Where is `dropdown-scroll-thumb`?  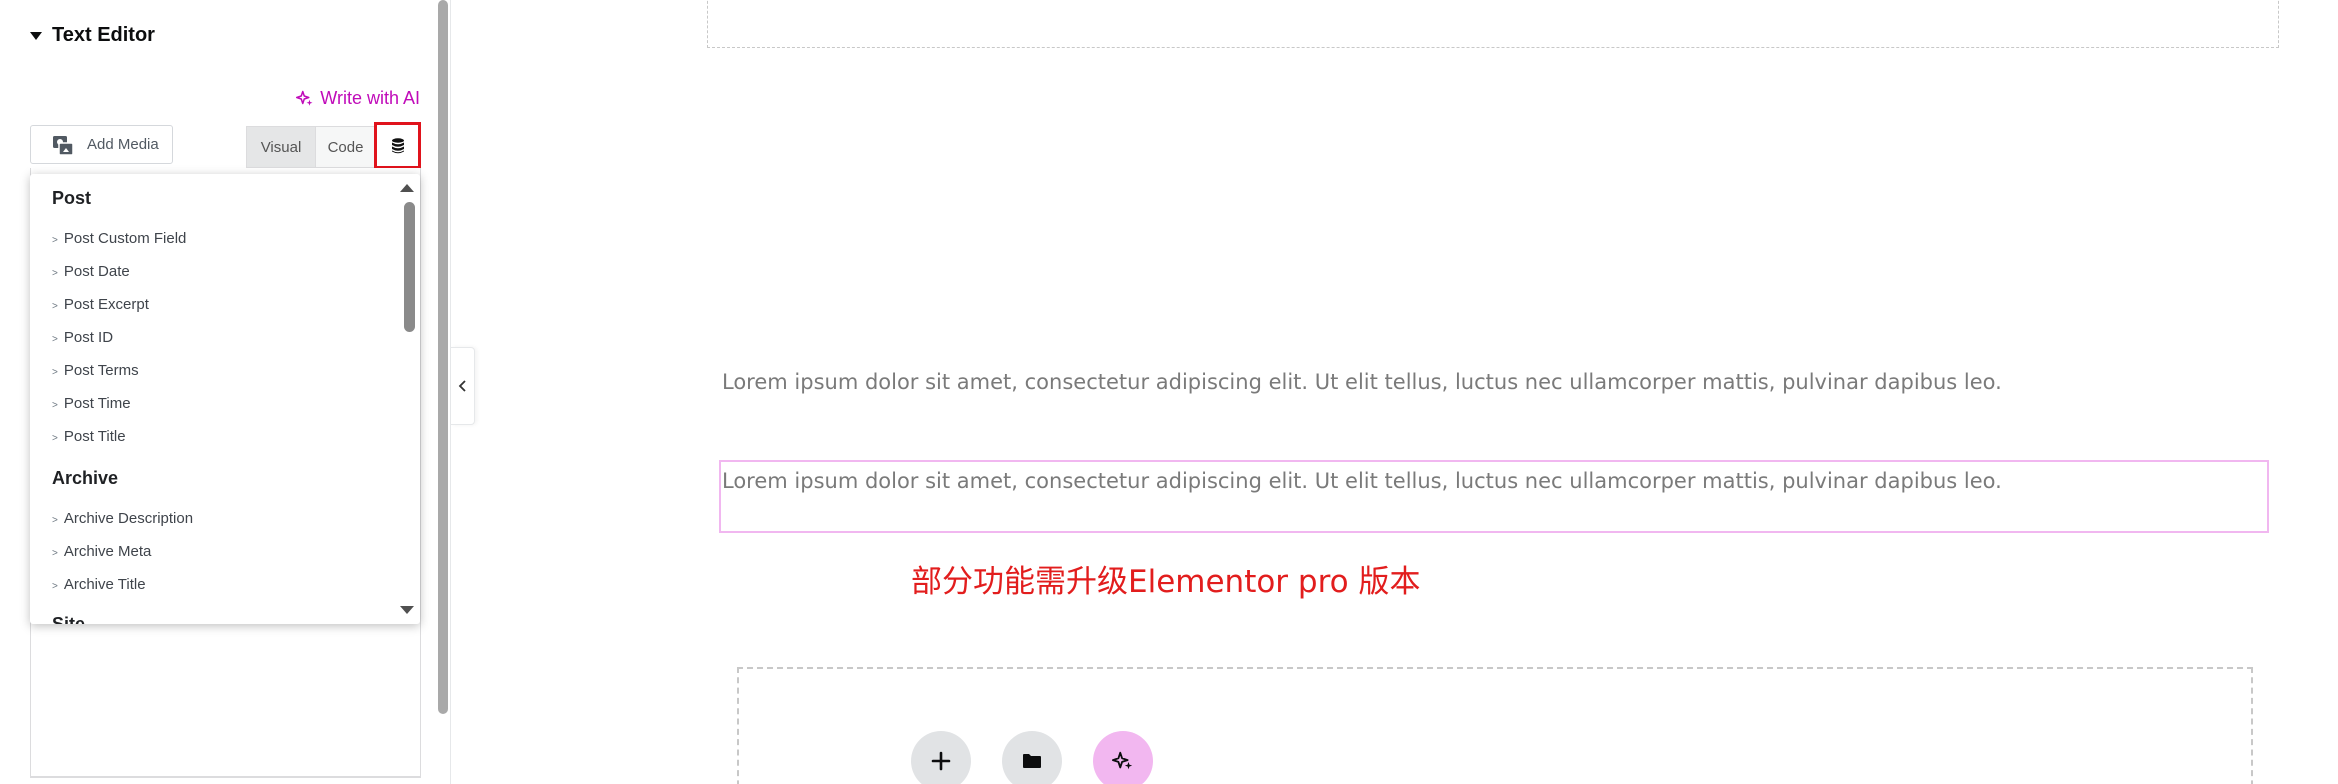 dropdown-scroll-thumb is located at coordinates (409, 267).